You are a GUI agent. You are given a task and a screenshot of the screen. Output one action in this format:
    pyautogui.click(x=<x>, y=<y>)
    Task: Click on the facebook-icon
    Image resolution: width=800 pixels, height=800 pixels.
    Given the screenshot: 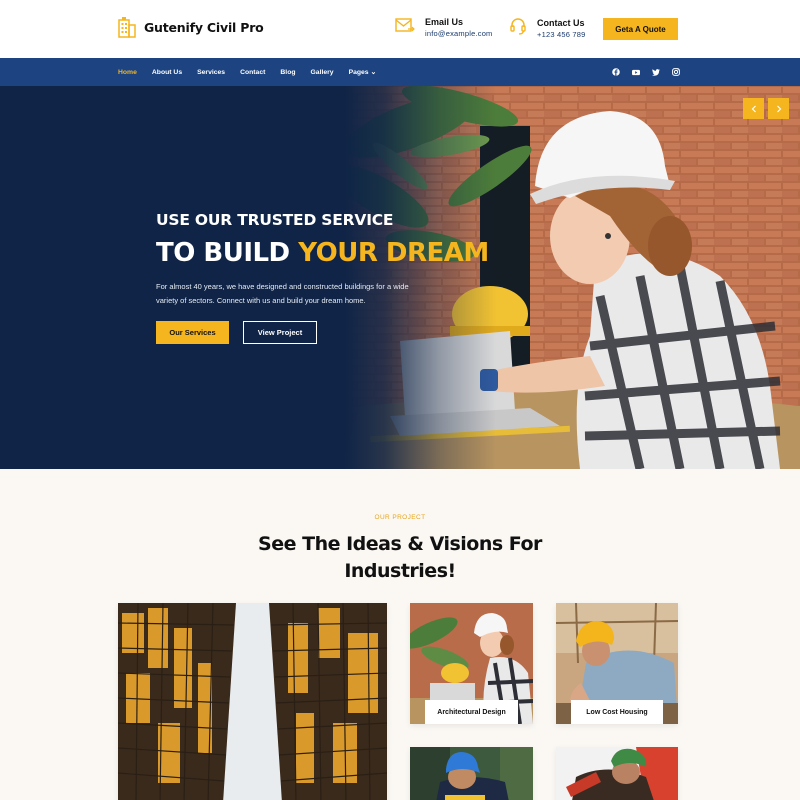 What is the action you would take?
    pyautogui.click(x=616, y=72)
    